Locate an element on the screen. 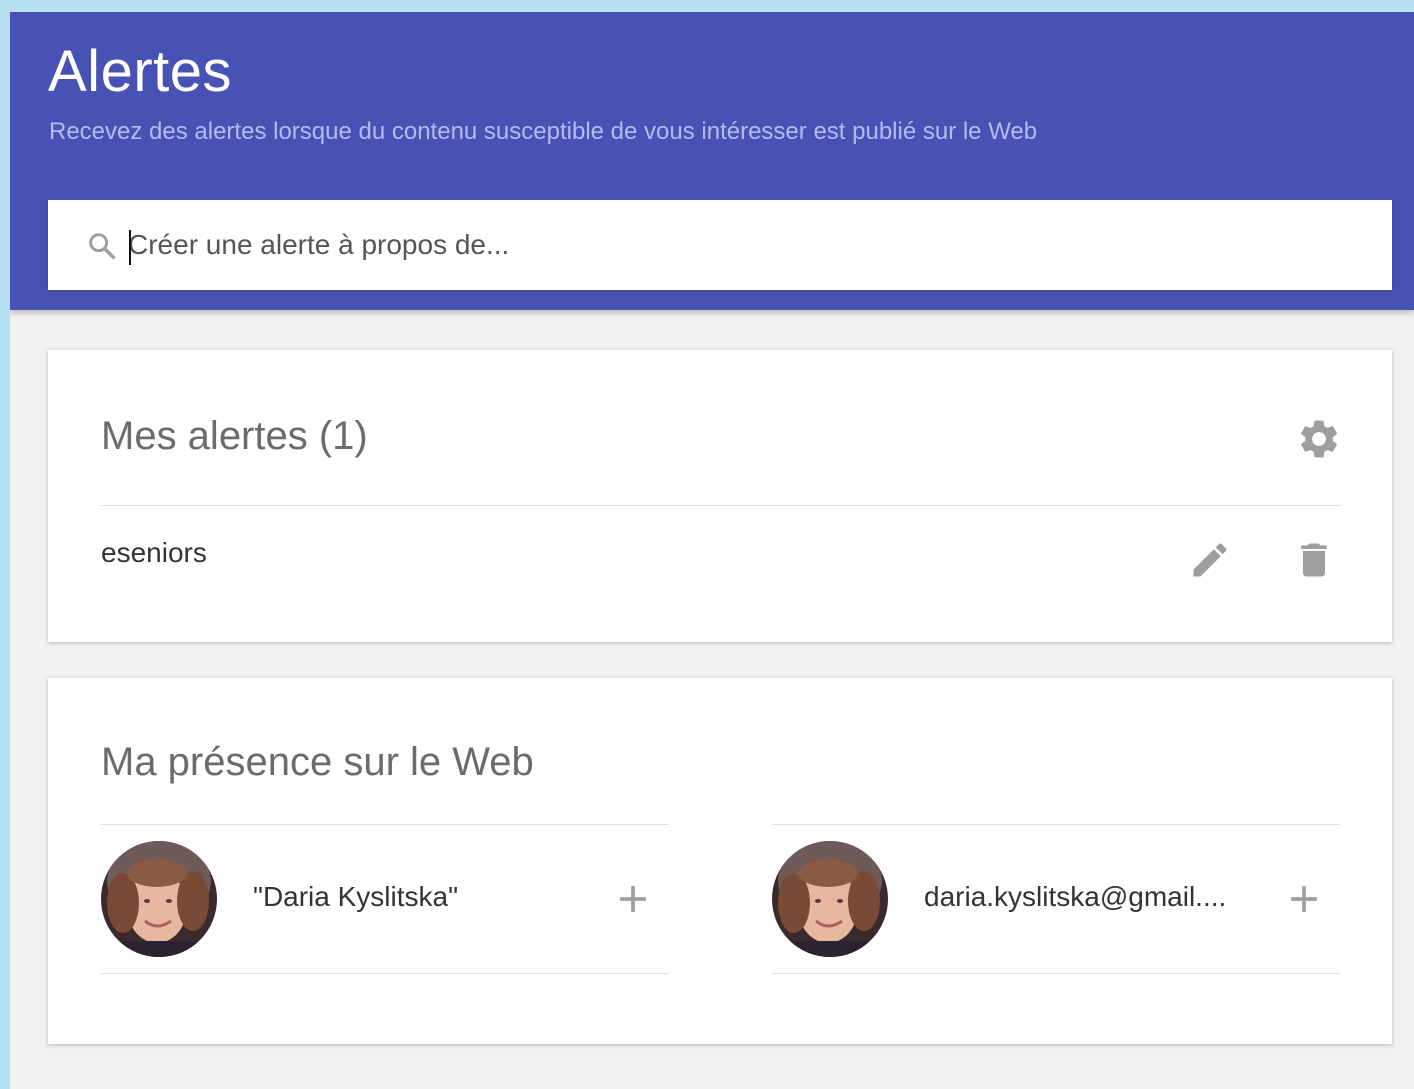 The image size is (1414, 1089). presence-item-name: "Daria Kyslitska" is located at coordinates (385, 899).